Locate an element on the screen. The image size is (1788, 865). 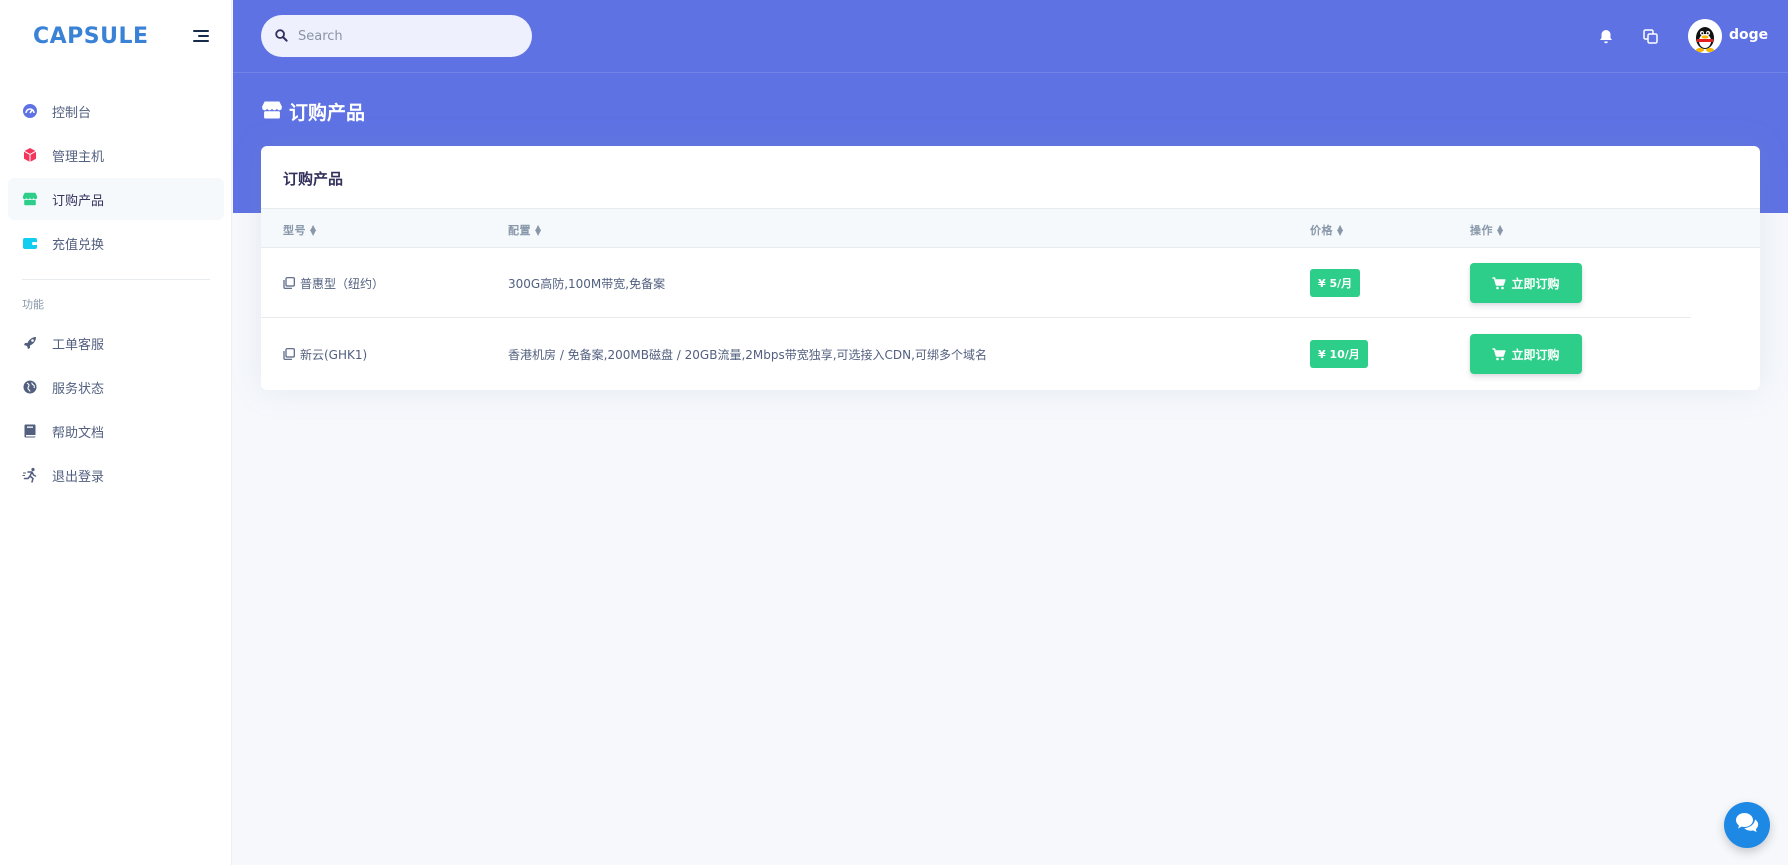
cell-price: ¥ 10/月 is located at coordinates (1339, 354).